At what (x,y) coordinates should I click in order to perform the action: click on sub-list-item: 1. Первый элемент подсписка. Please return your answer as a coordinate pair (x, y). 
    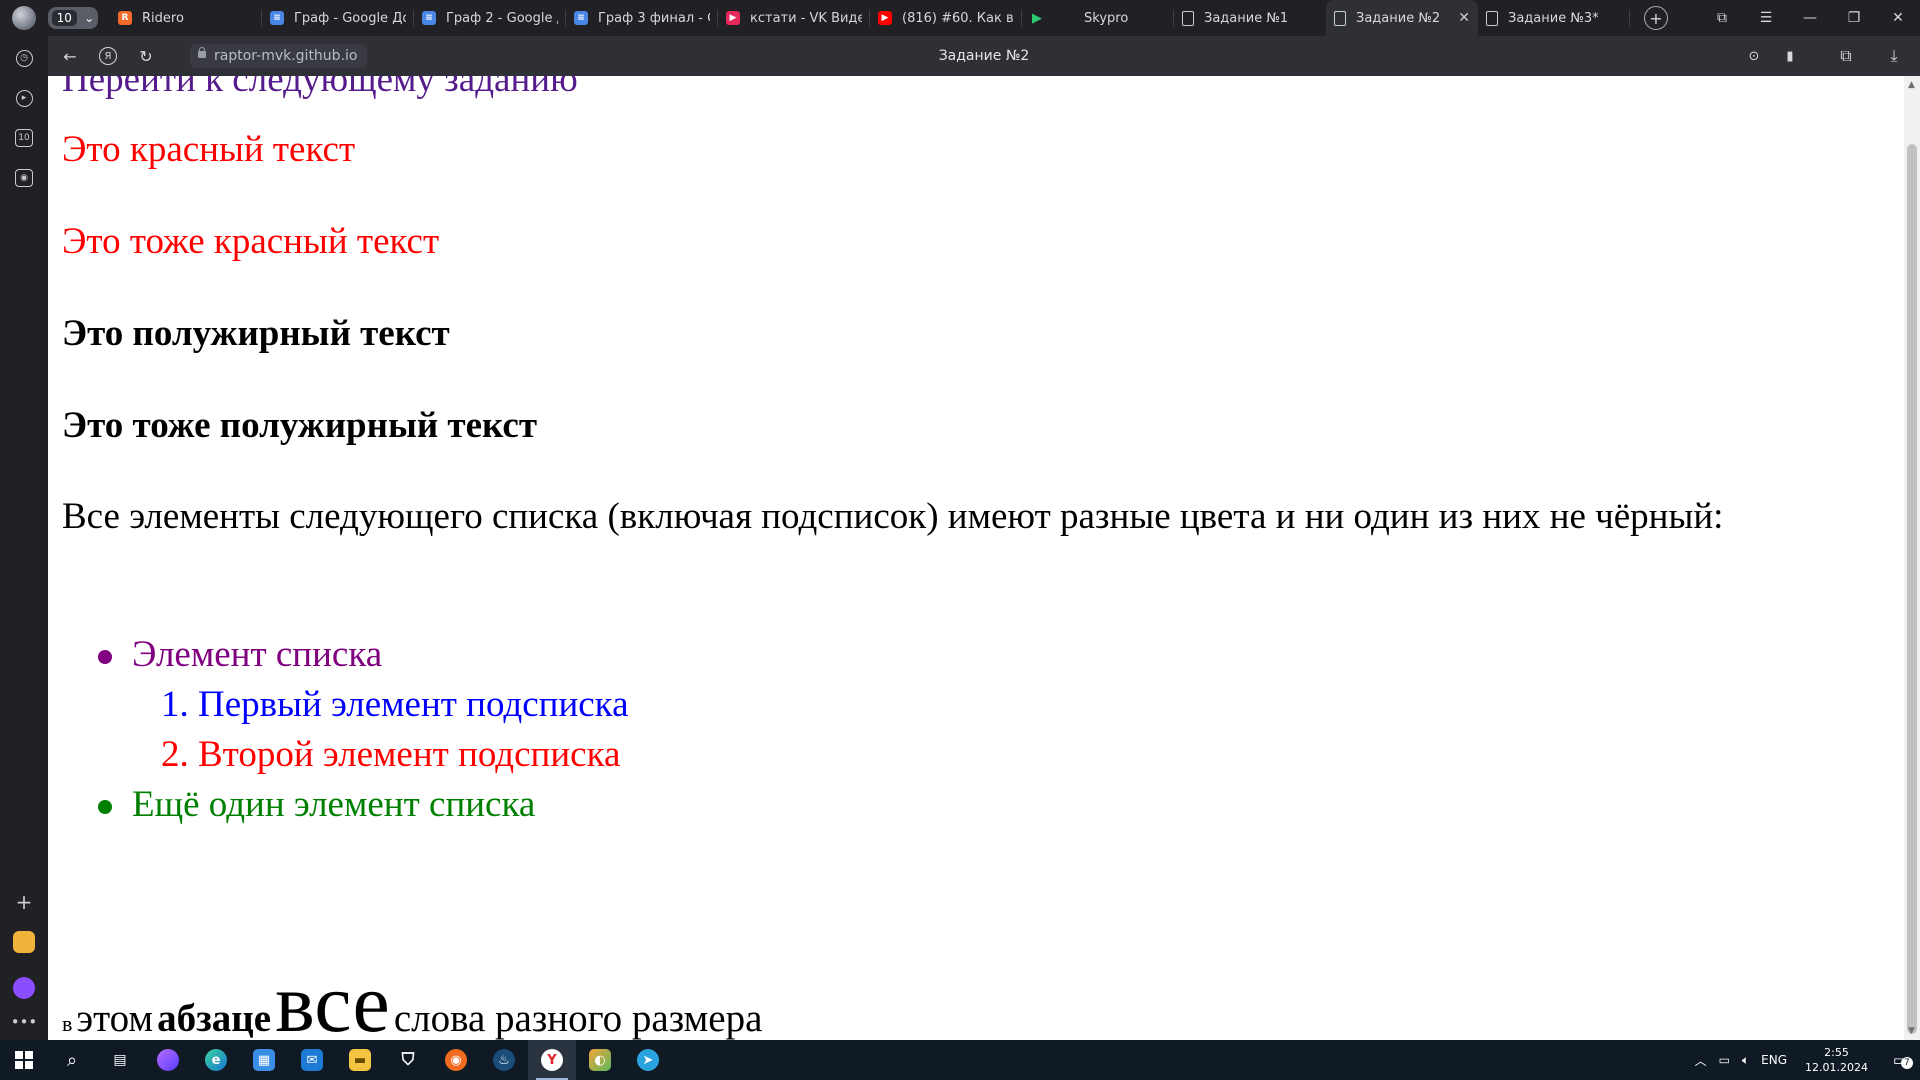
    Looking at the image, I should click on (380, 705).